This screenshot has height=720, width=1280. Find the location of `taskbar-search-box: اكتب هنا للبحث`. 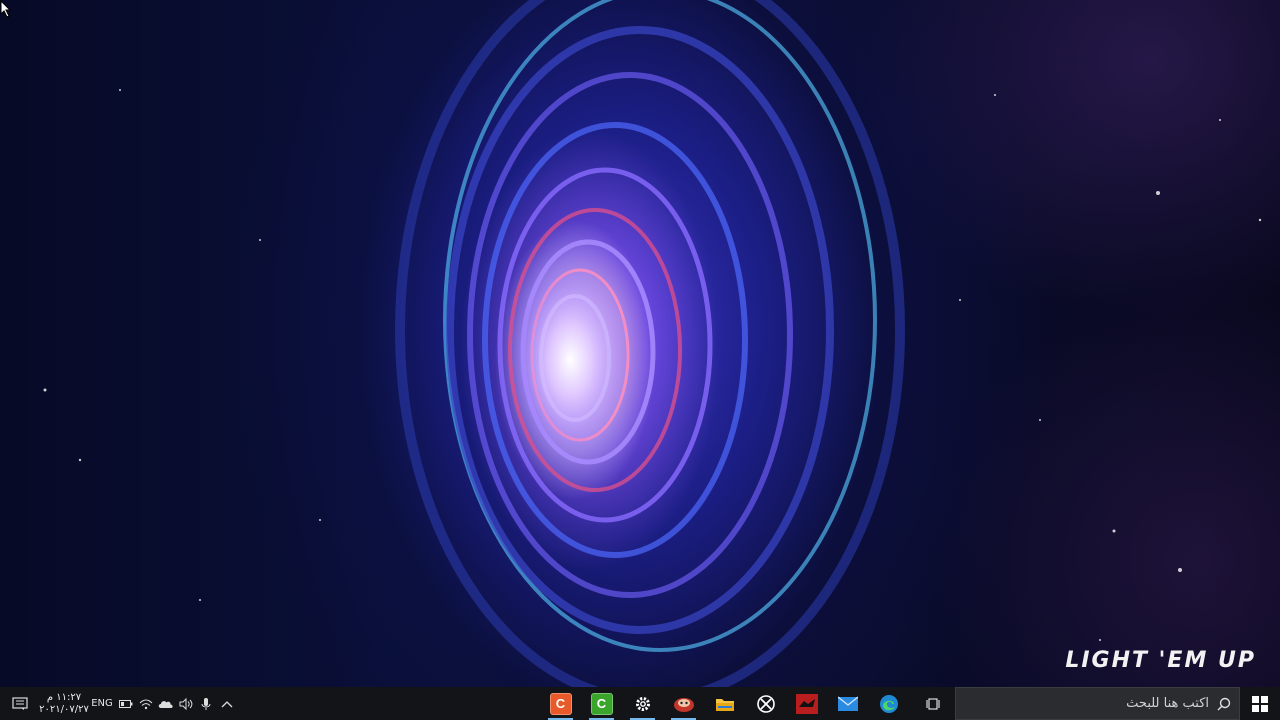

taskbar-search-box: اكتب هنا للبحث is located at coordinates (1097, 703).